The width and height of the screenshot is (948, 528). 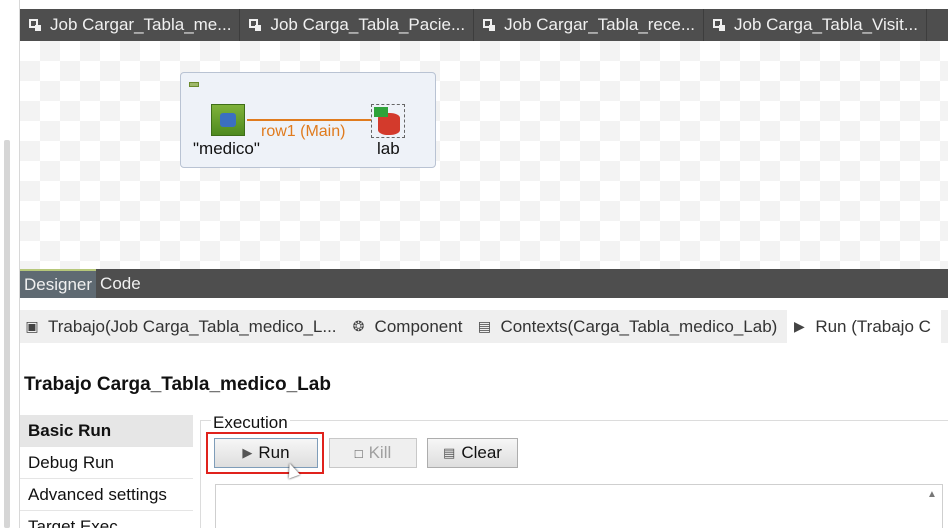 What do you see at coordinates (7, 334) in the screenshot?
I see `left-scrollbar` at bounding box center [7, 334].